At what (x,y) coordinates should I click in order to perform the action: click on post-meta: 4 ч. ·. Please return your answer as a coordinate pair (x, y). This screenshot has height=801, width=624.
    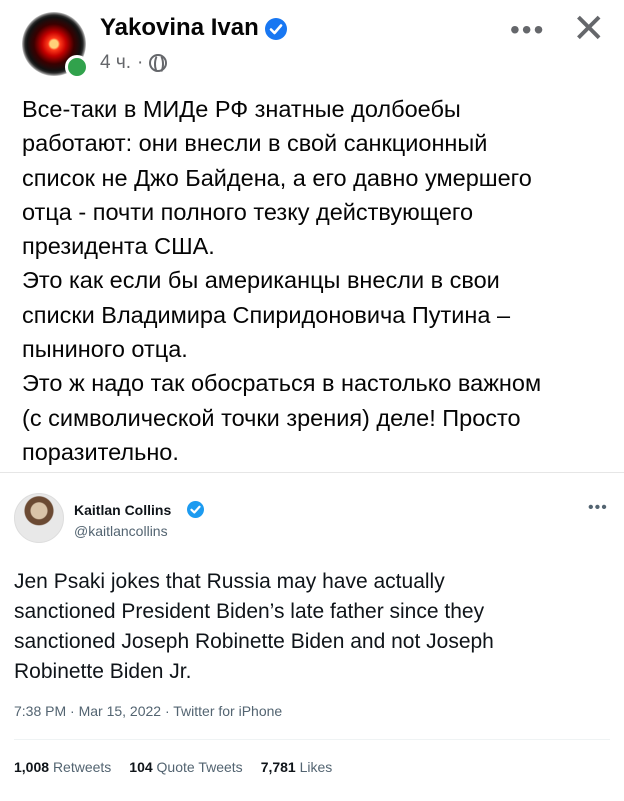
    Looking at the image, I should click on (134, 63).